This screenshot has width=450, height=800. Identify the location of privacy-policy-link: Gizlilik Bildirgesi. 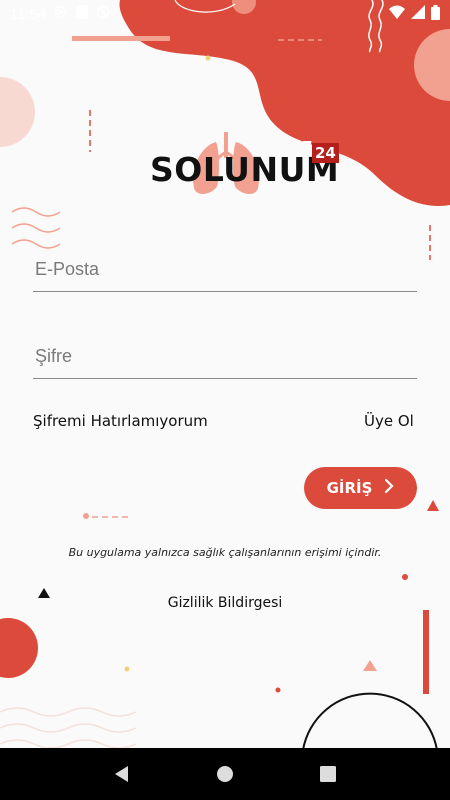
(225, 603).